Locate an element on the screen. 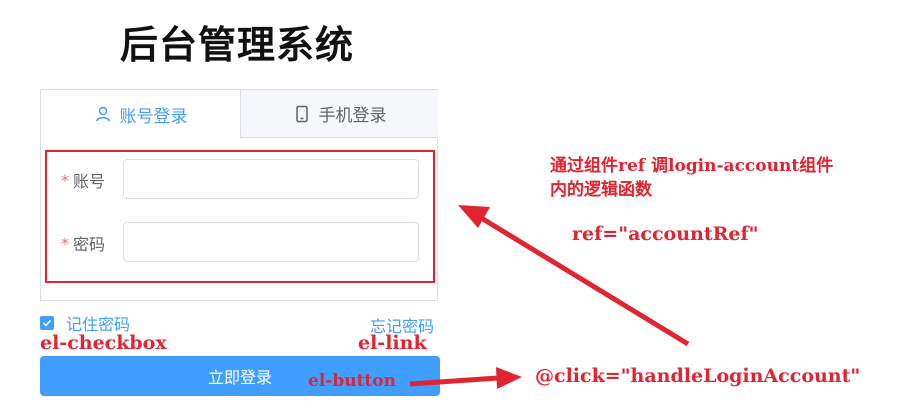 This screenshot has width=899, height=418. account-form-item: * 账号 is located at coordinates (240, 180).